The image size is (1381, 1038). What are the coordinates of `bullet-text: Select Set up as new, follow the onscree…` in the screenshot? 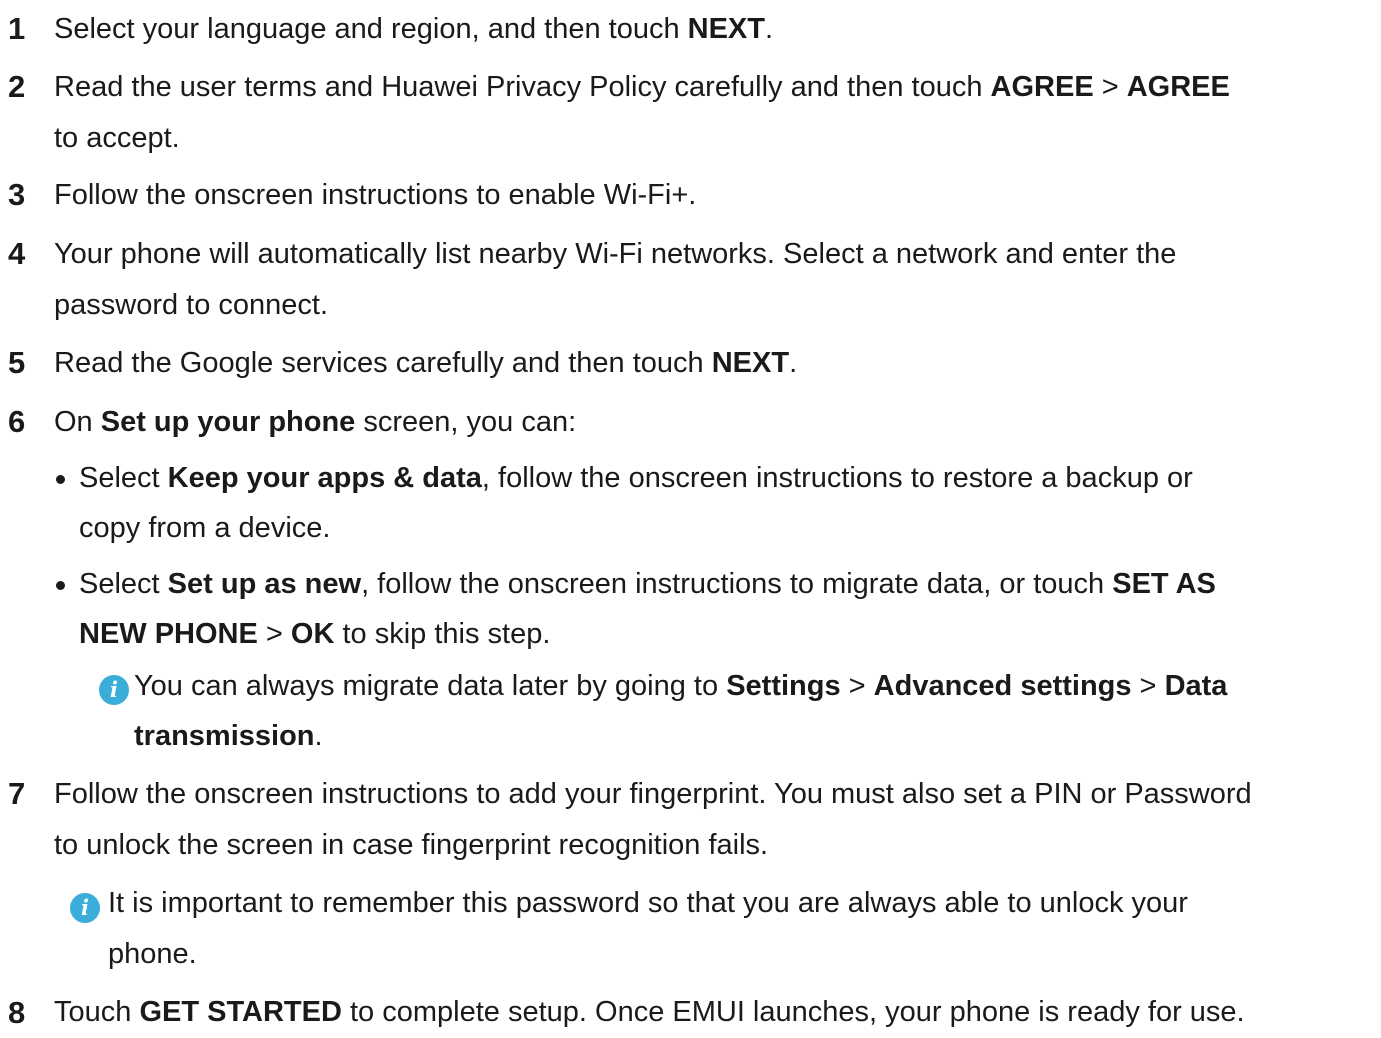 It's located at (647, 584).